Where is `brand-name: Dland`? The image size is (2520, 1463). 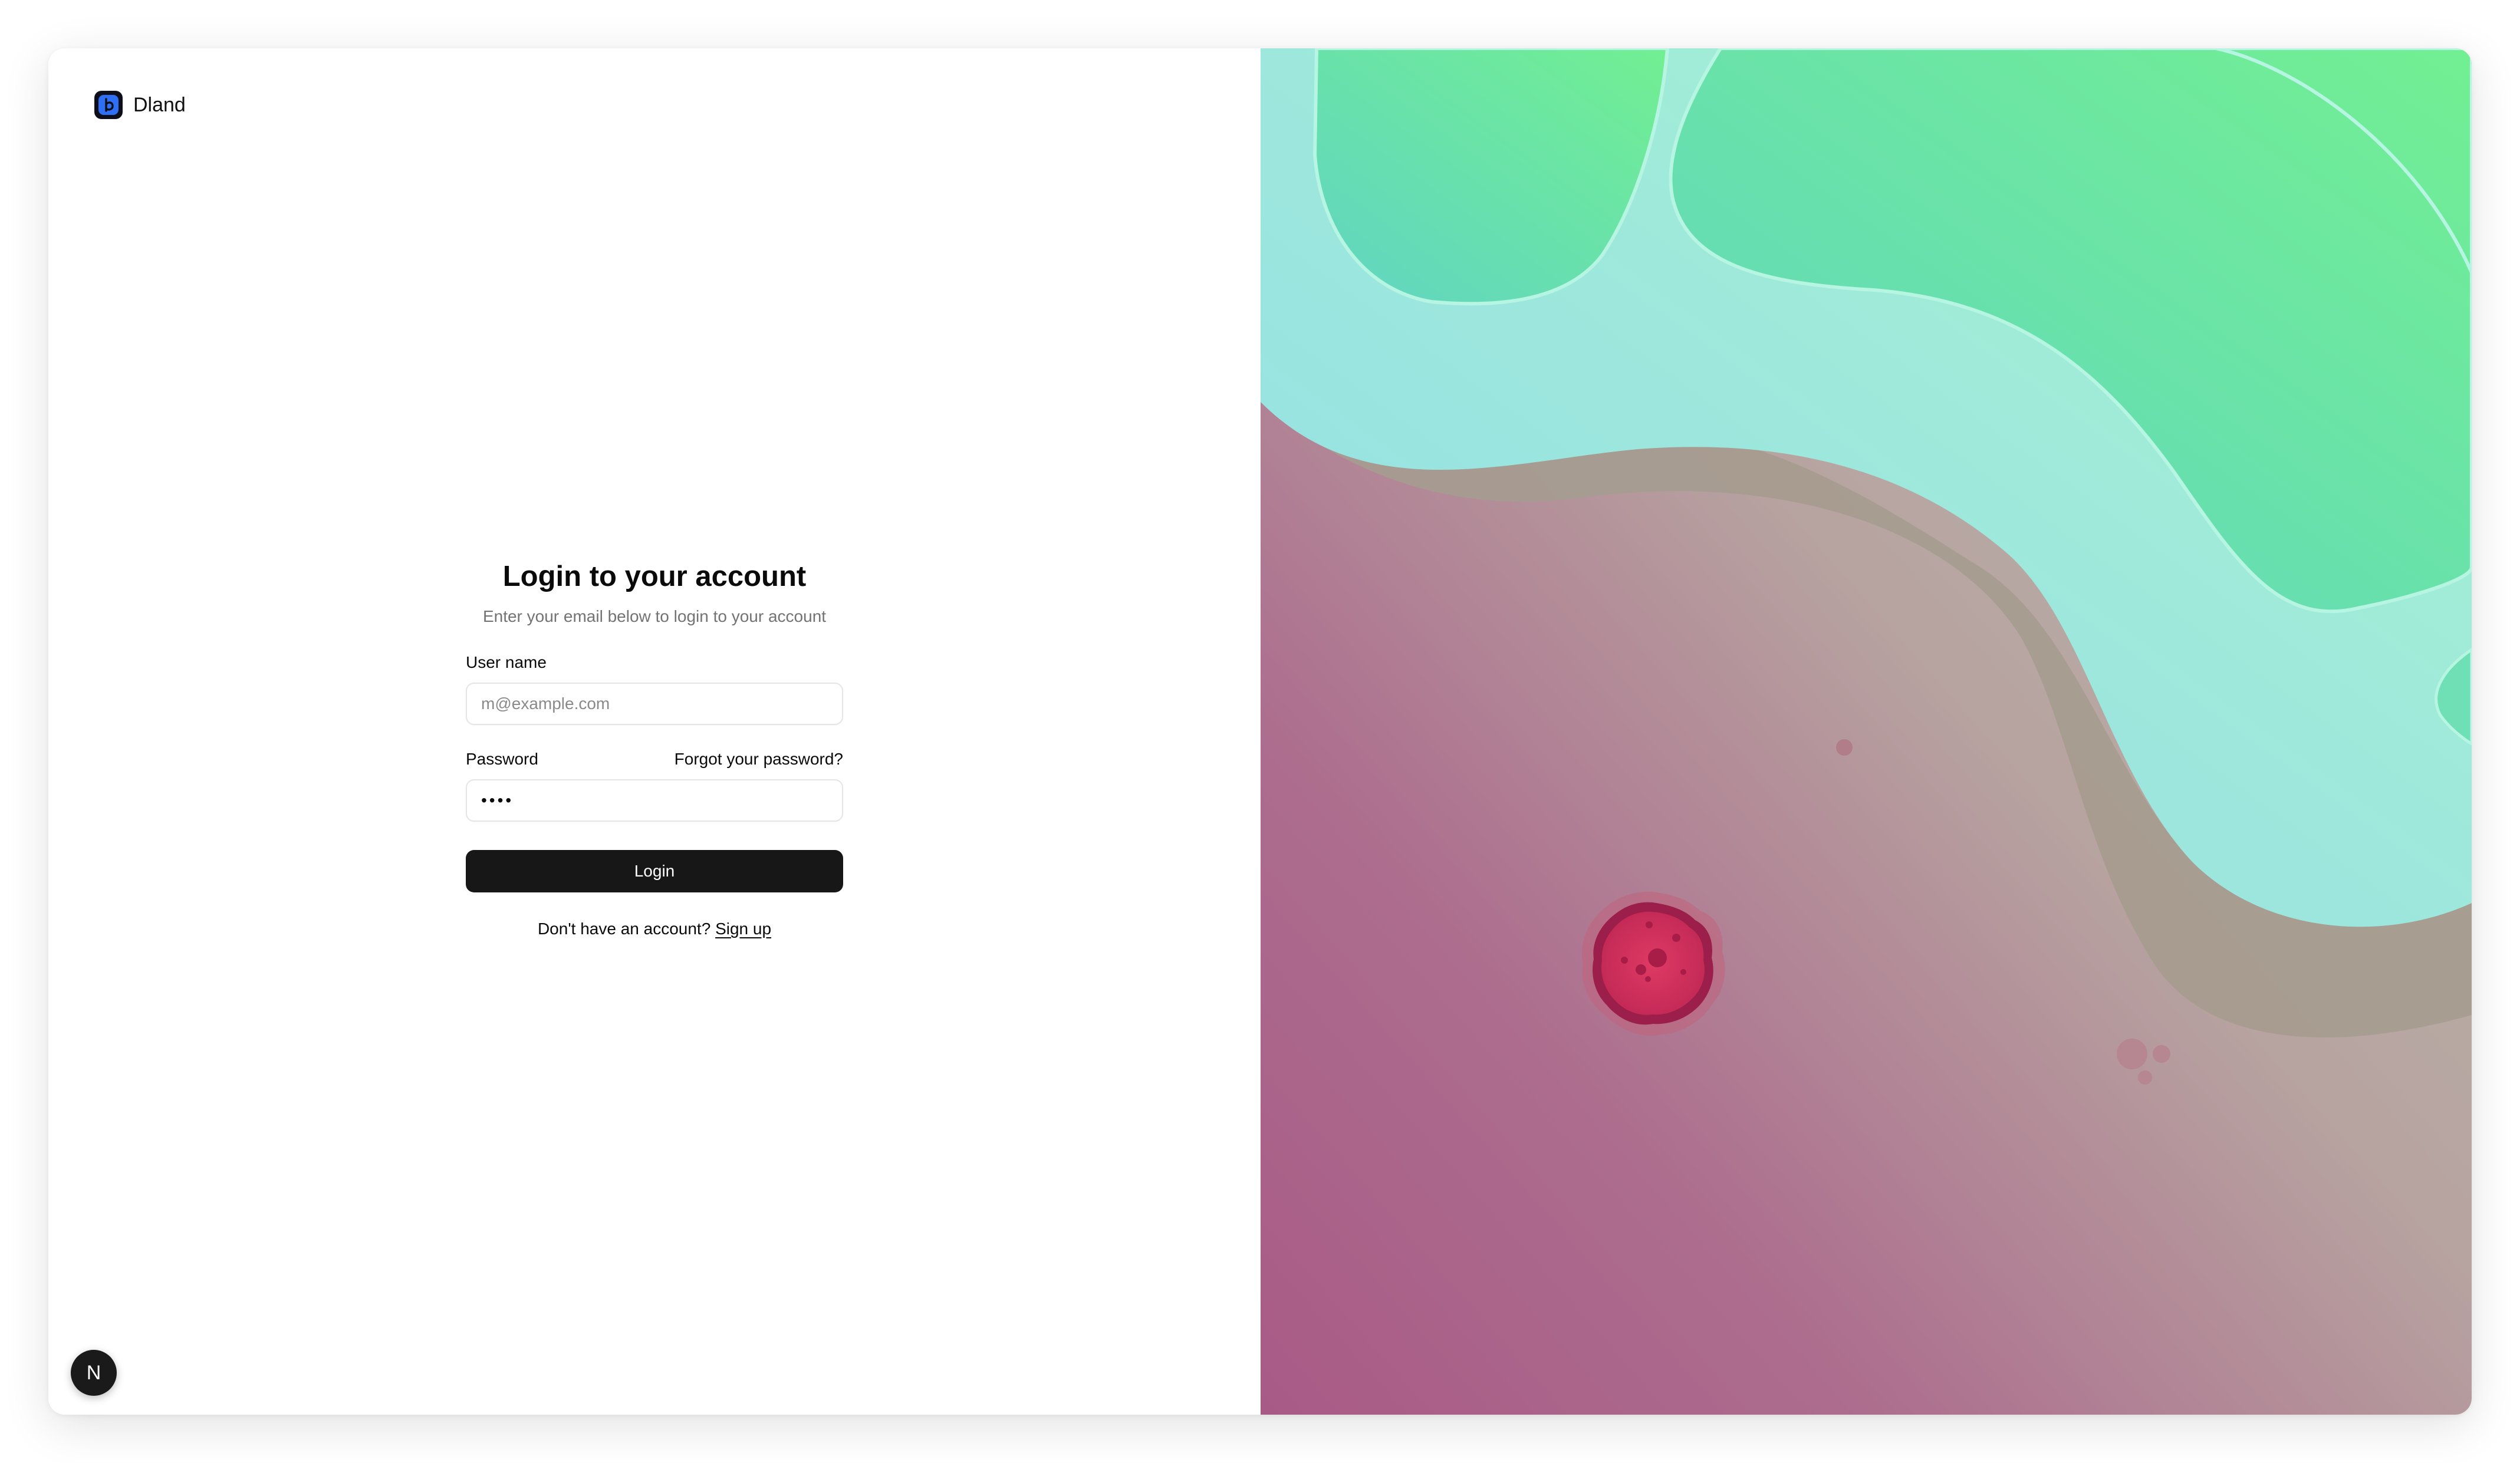
brand-name: Dland is located at coordinates (159, 105).